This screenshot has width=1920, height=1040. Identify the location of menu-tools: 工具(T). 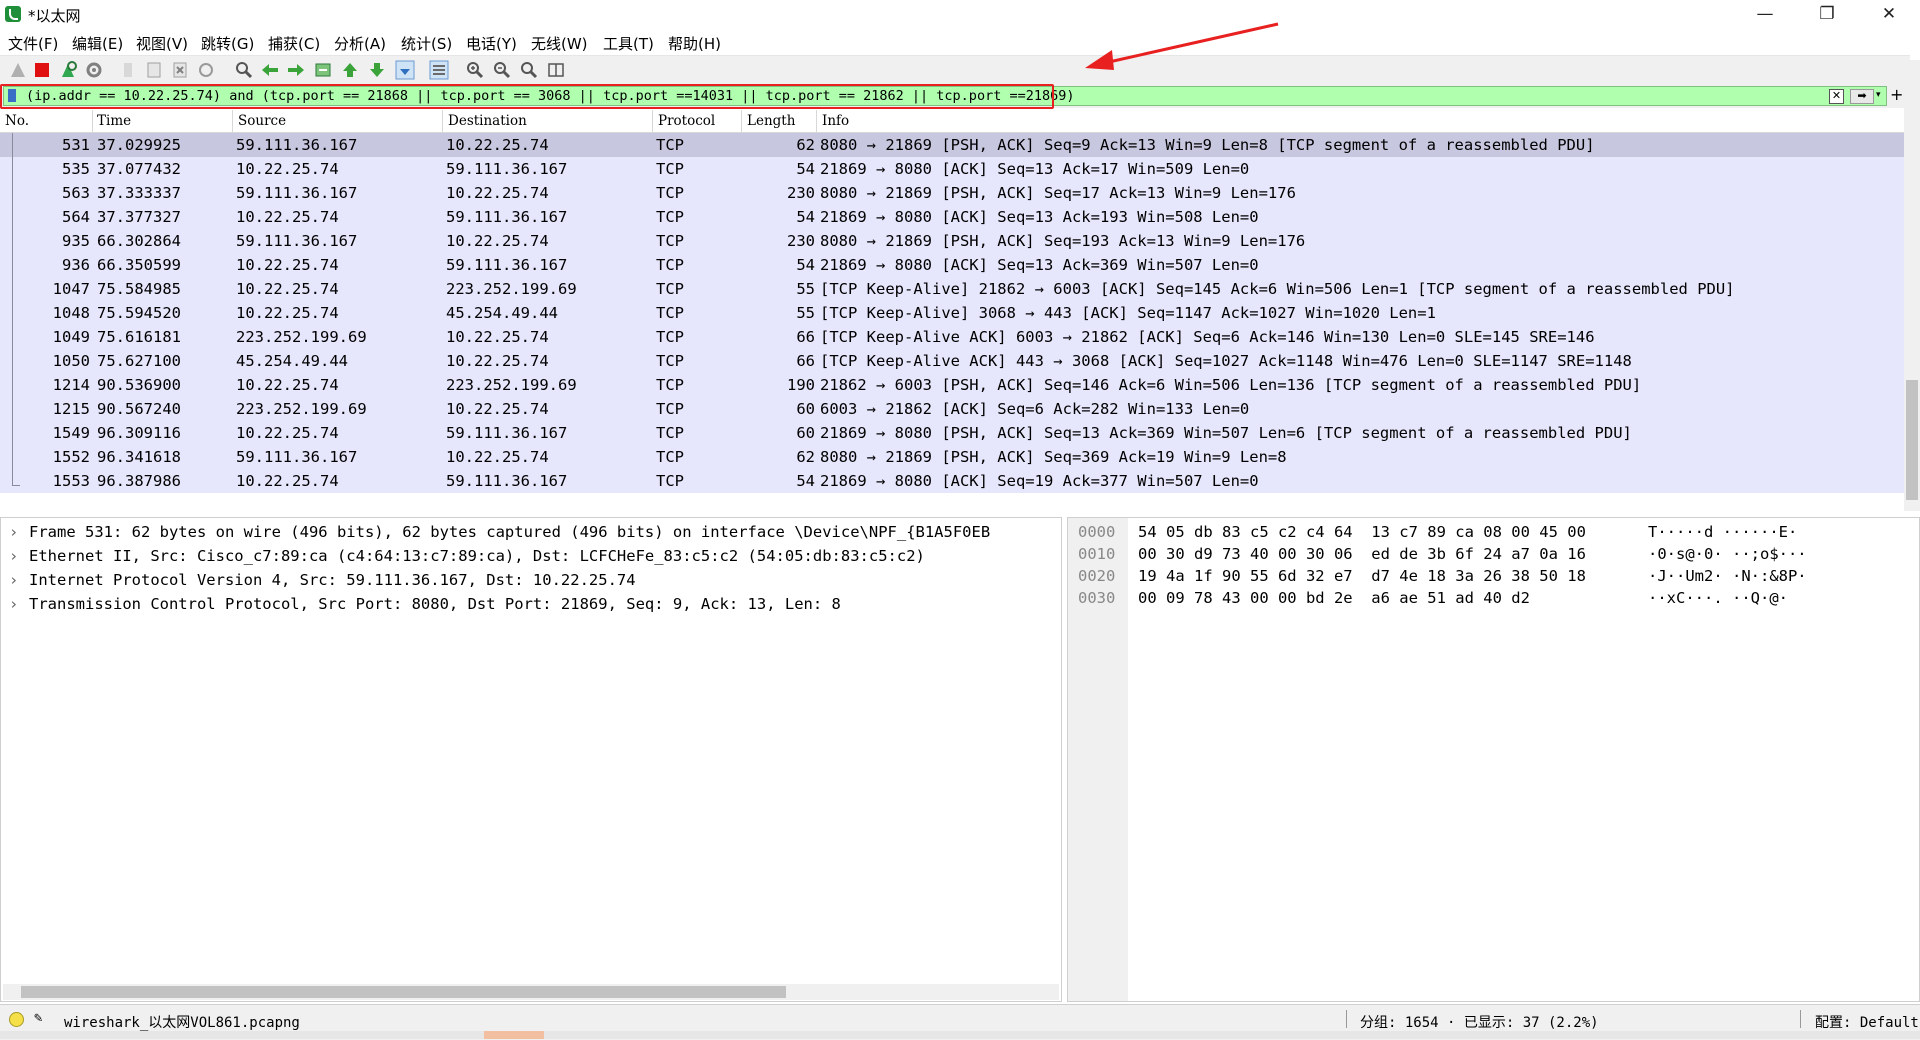
(628, 43).